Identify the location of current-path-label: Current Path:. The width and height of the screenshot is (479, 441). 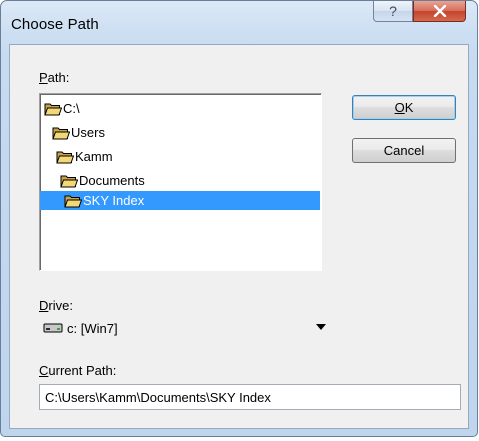
(77, 370).